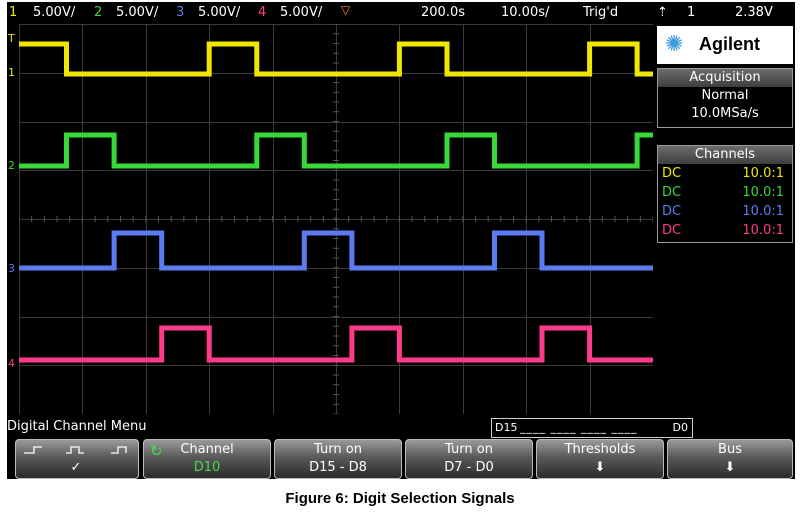  What do you see at coordinates (207, 449) in the screenshot?
I see `channel-label: Channel` at bounding box center [207, 449].